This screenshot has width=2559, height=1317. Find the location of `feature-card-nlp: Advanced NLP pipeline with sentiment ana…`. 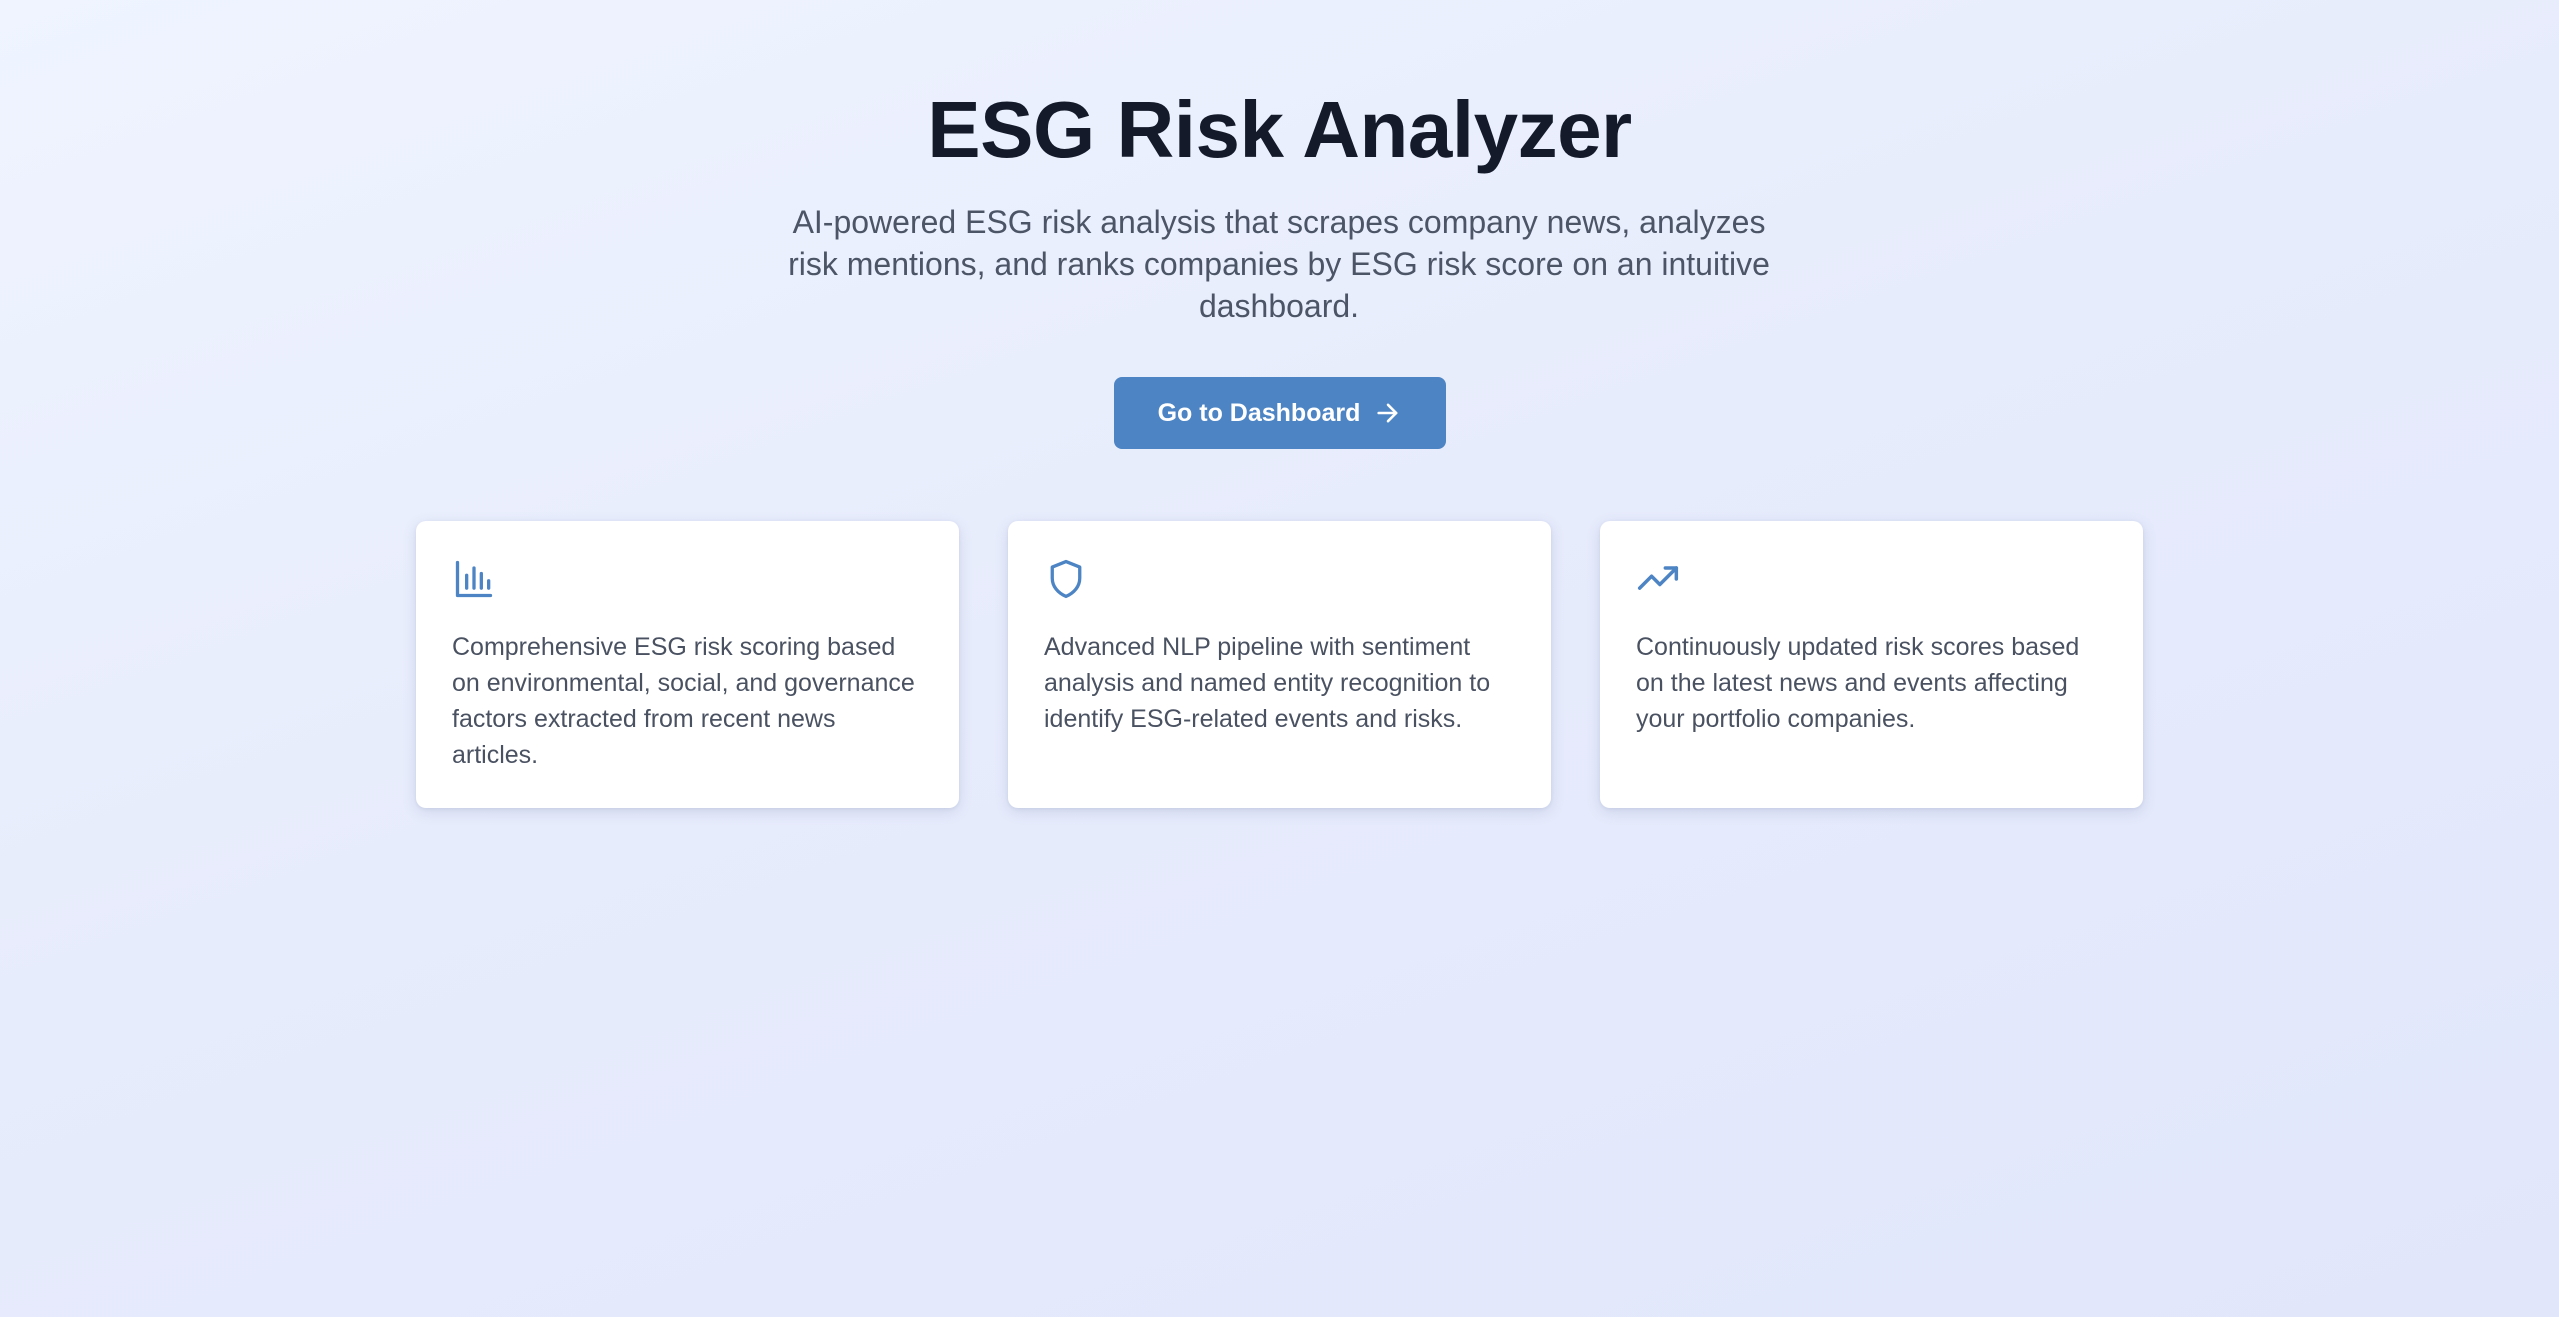

feature-card-nlp: Advanced NLP pipeline with sentiment ana… is located at coordinates (1279, 664).